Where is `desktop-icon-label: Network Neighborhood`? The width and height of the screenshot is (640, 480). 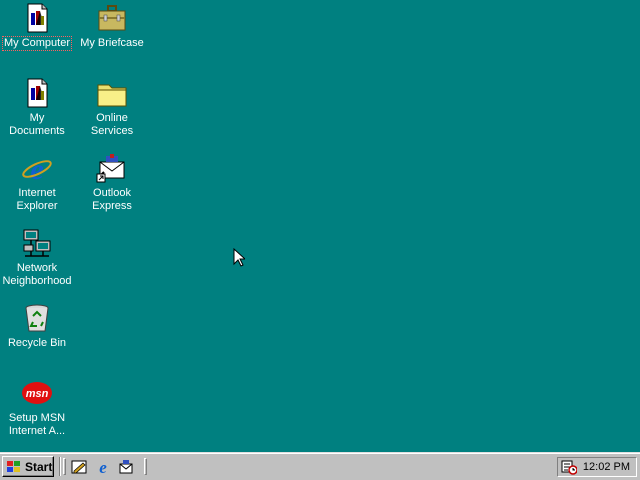
desktop-icon-label: Network Neighborhood is located at coordinates (37, 274).